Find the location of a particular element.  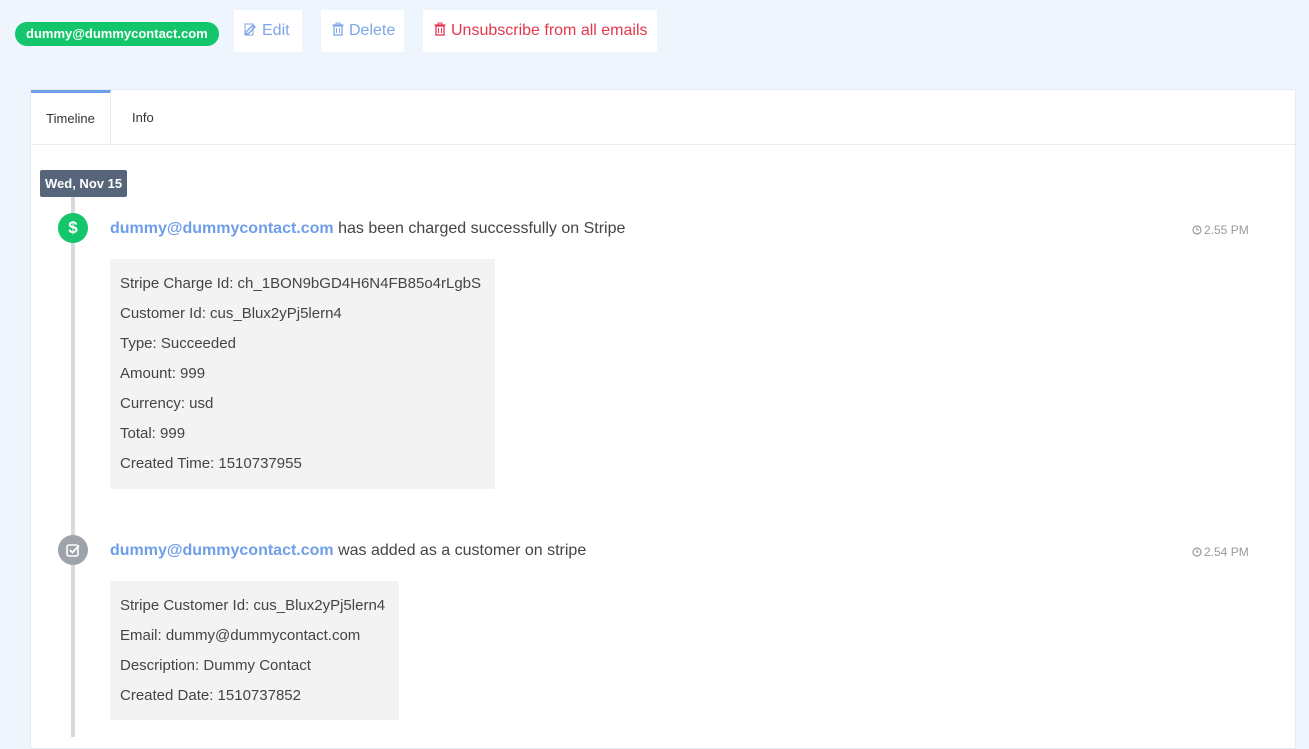

delete-button-label: Delete is located at coordinates (372, 30).